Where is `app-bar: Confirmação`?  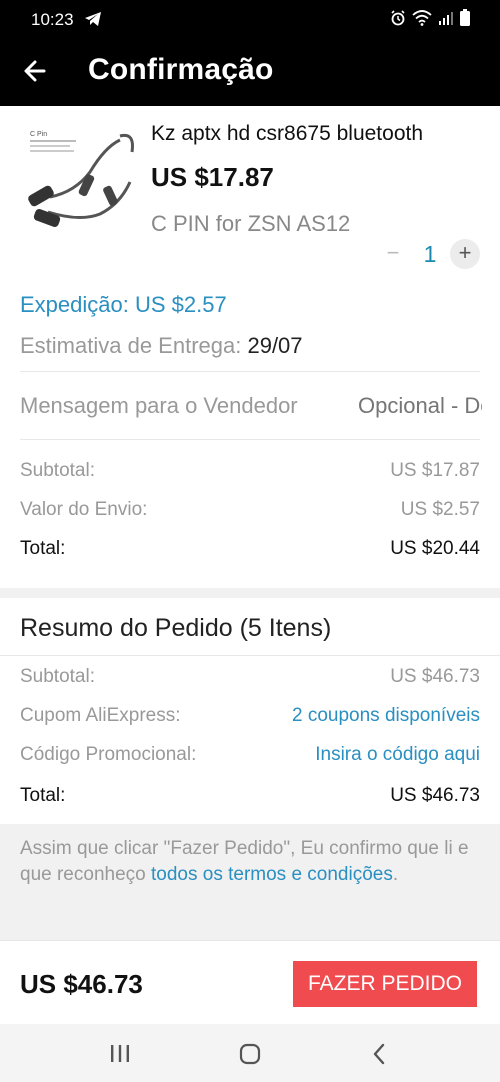 app-bar: Confirmação is located at coordinates (250, 73).